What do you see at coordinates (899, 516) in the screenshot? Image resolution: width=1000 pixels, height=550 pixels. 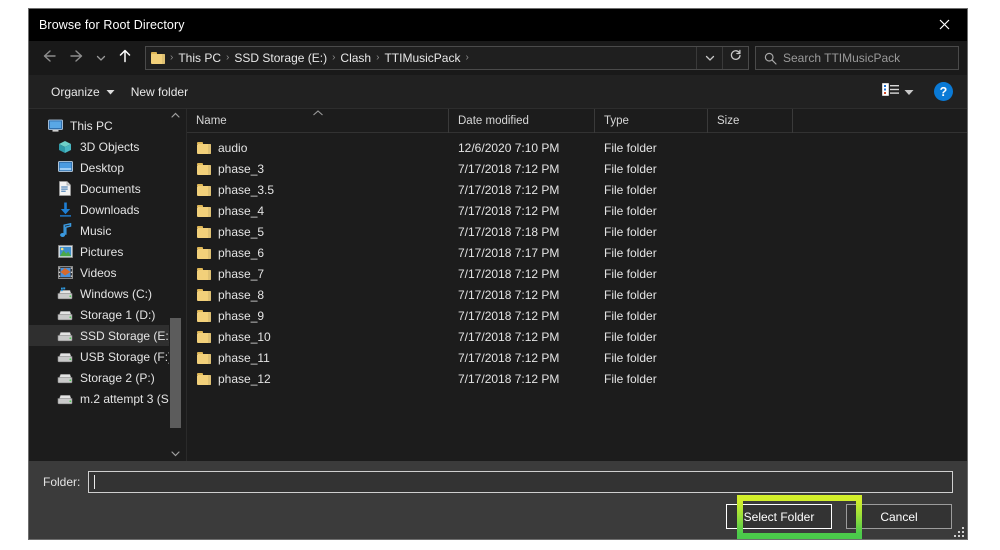 I see `cancel-button: Cancel` at bounding box center [899, 516].